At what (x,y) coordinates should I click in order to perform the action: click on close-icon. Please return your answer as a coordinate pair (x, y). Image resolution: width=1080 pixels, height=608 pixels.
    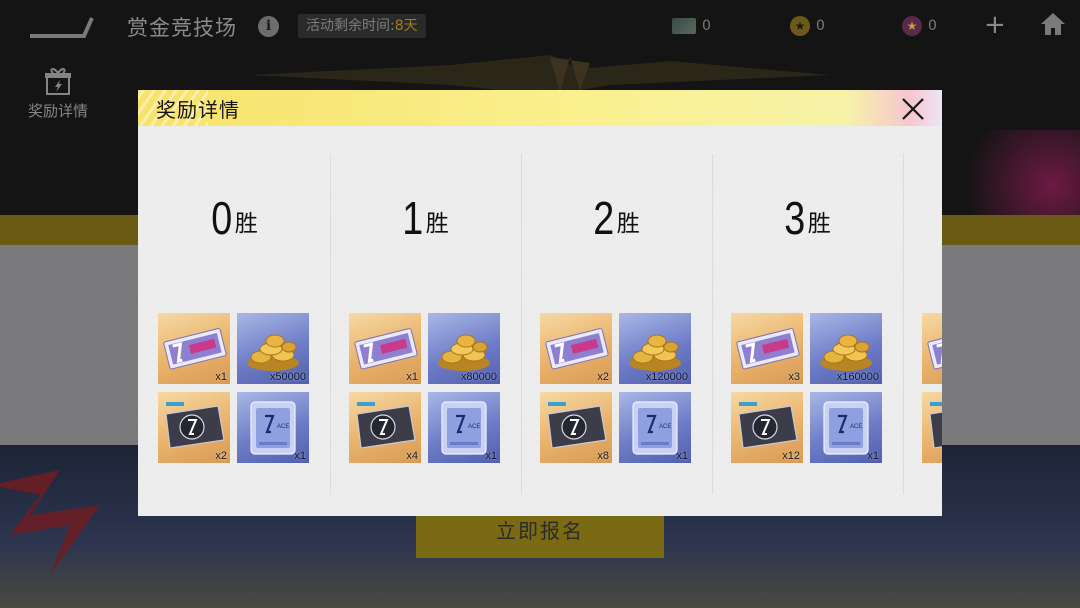
    Looking at the image, I should click on (913, 109).